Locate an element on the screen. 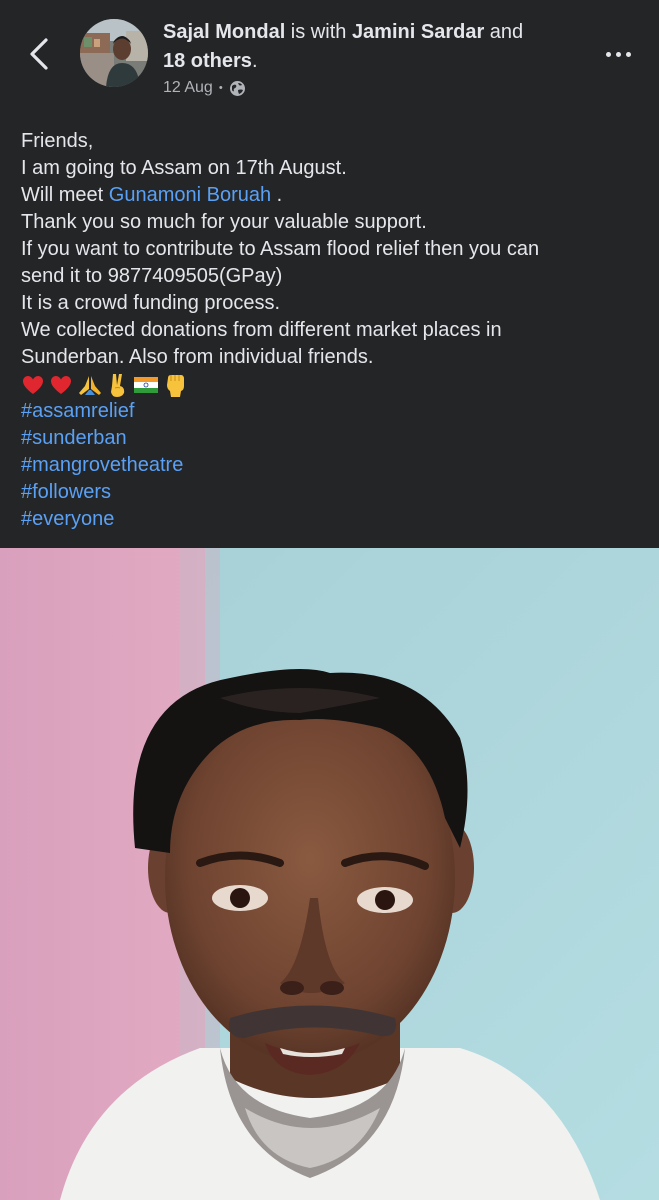 The width and height of the screenshot is (659, 1200). post-line: send it to 9877409505(GPay) is located at coordinates (152, 276).